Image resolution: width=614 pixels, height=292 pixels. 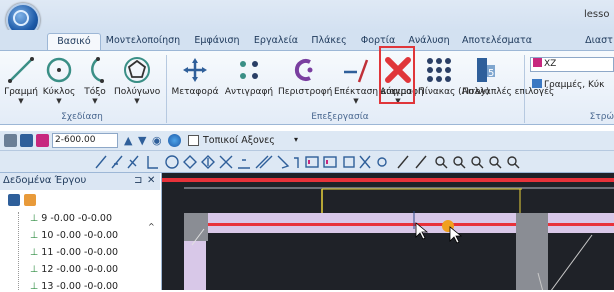 What do you see at coordinates (151, 226) in the screenshot?
I see `scroll-up-icon: ^` at bounding box center [151, 226].